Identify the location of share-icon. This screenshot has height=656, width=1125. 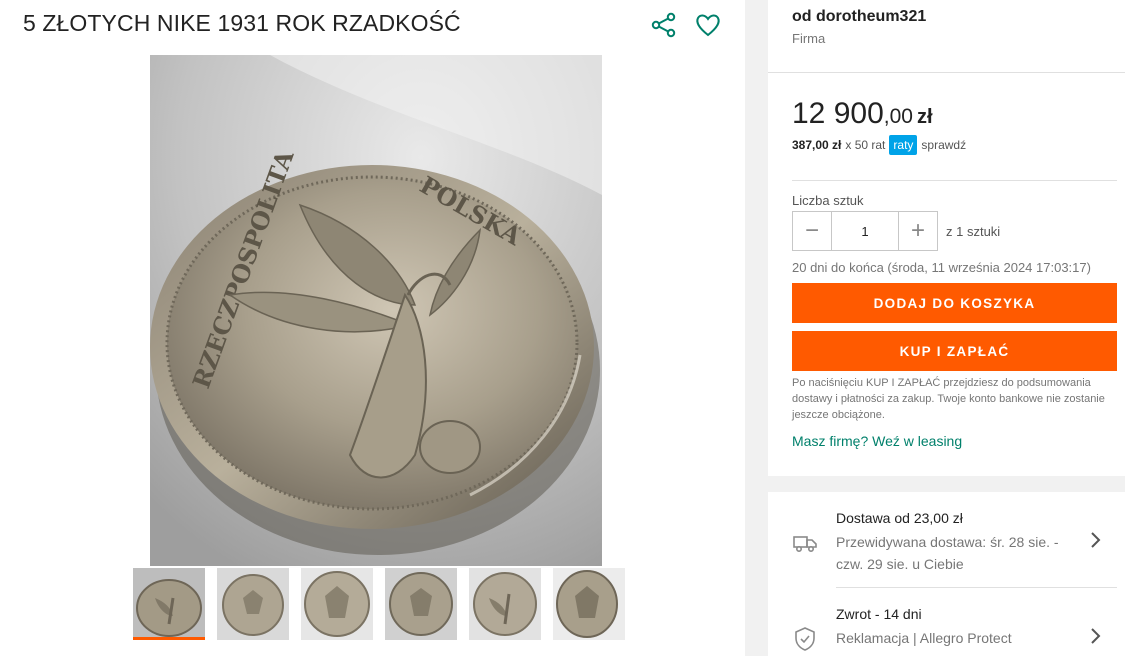
(663, 25).